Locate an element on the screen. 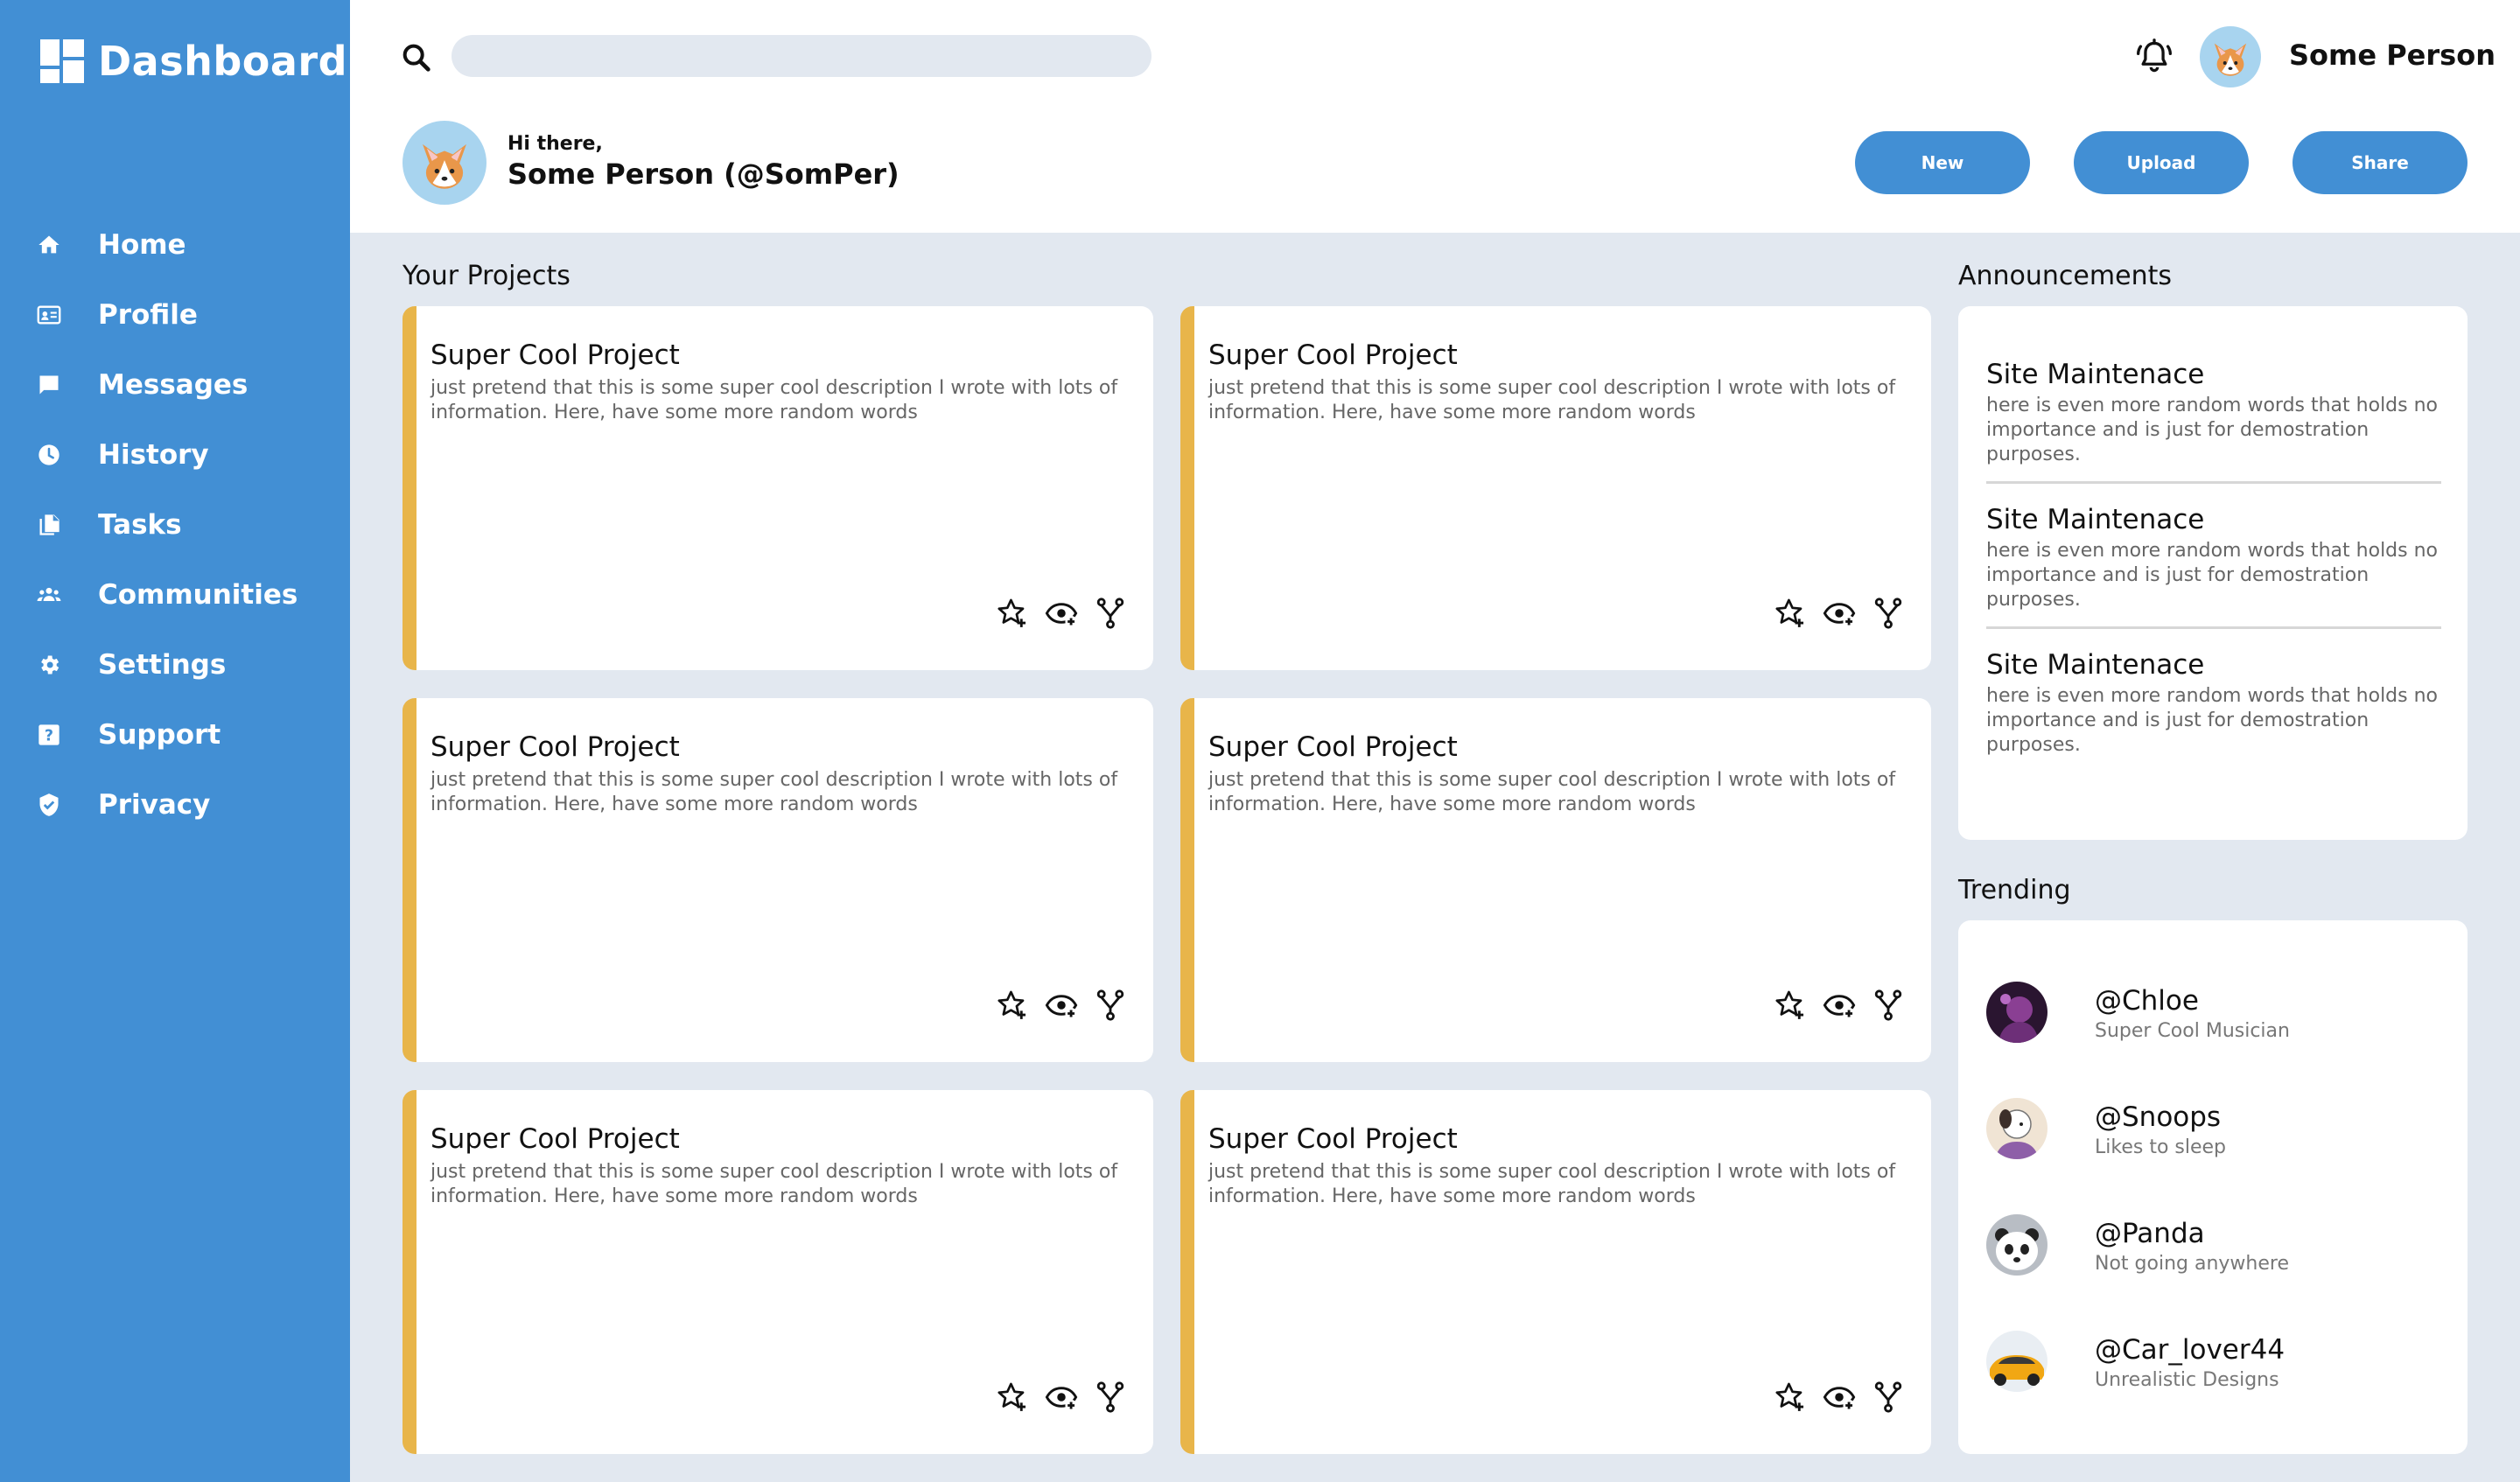 The width and height of the screenshot is (2520, 1482). sidebar-item-label: Messages is located at coordinates (173, 385).